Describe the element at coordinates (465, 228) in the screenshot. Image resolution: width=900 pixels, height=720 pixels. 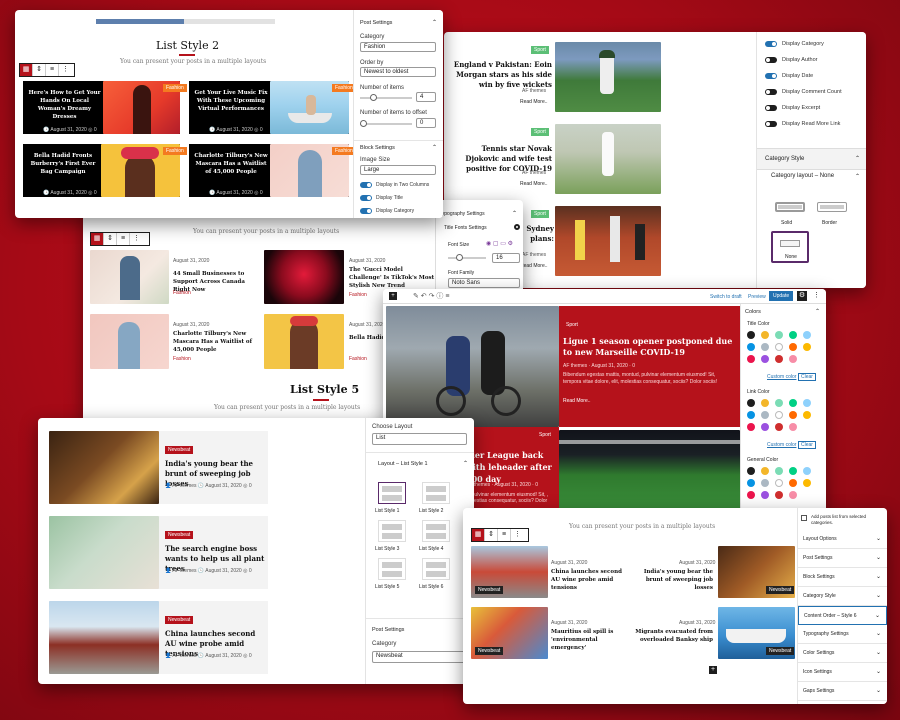
I see `title-fonts-label: Title Fonts Settings` at that location.